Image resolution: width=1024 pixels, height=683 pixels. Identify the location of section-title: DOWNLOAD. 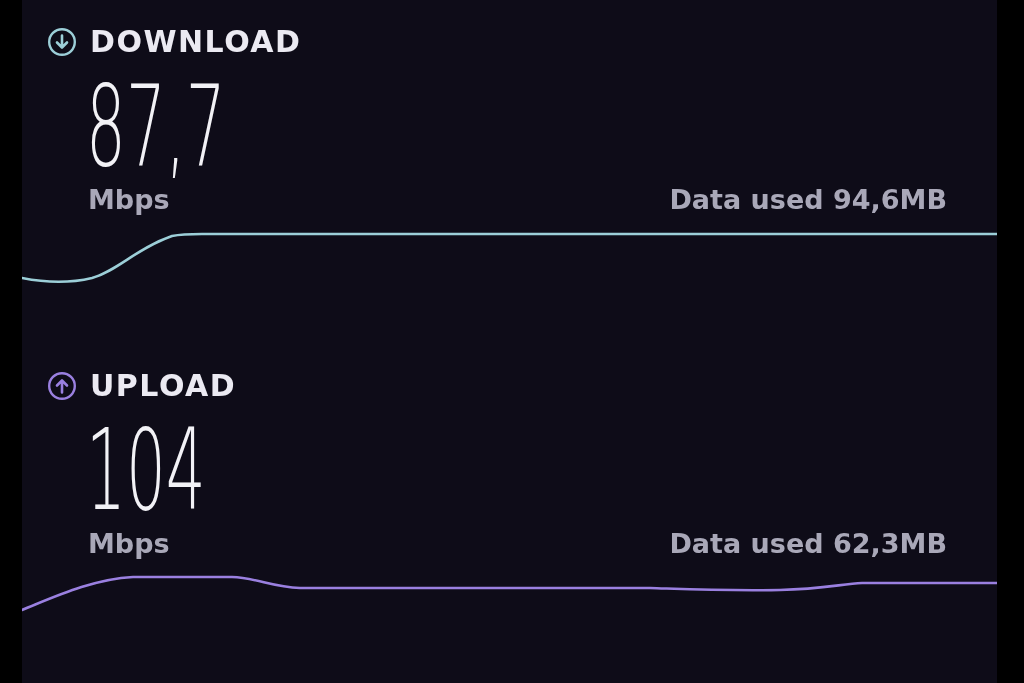
(196, 42).